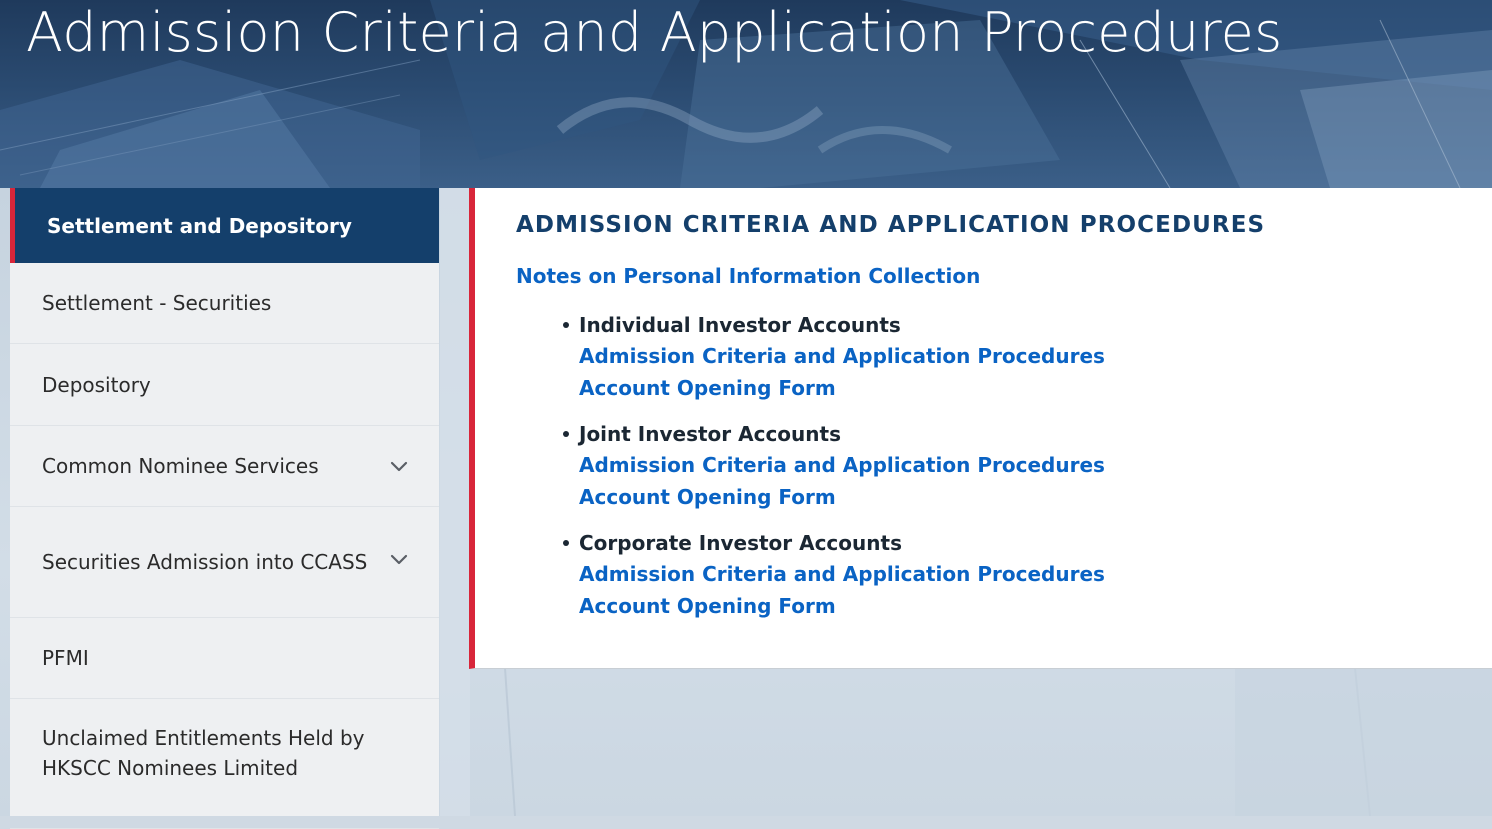 The width and height of the screenshot is (1492, 829). What do you see at coordinates (740, 543) in the screenshot?
I see `account-type-label: Corporate Investor Accounts` at bounding box center [740, 543].